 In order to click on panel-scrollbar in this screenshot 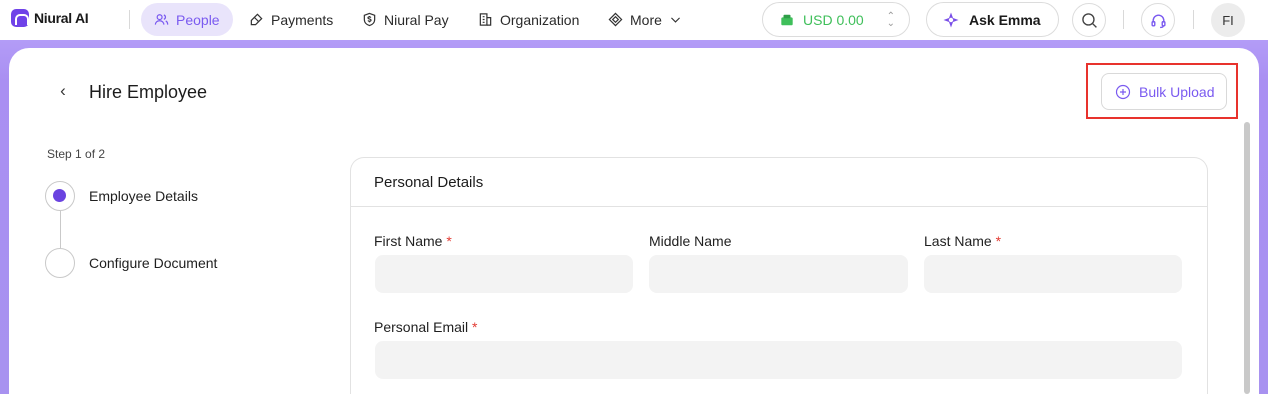, I will do `click(1247, 258)`.